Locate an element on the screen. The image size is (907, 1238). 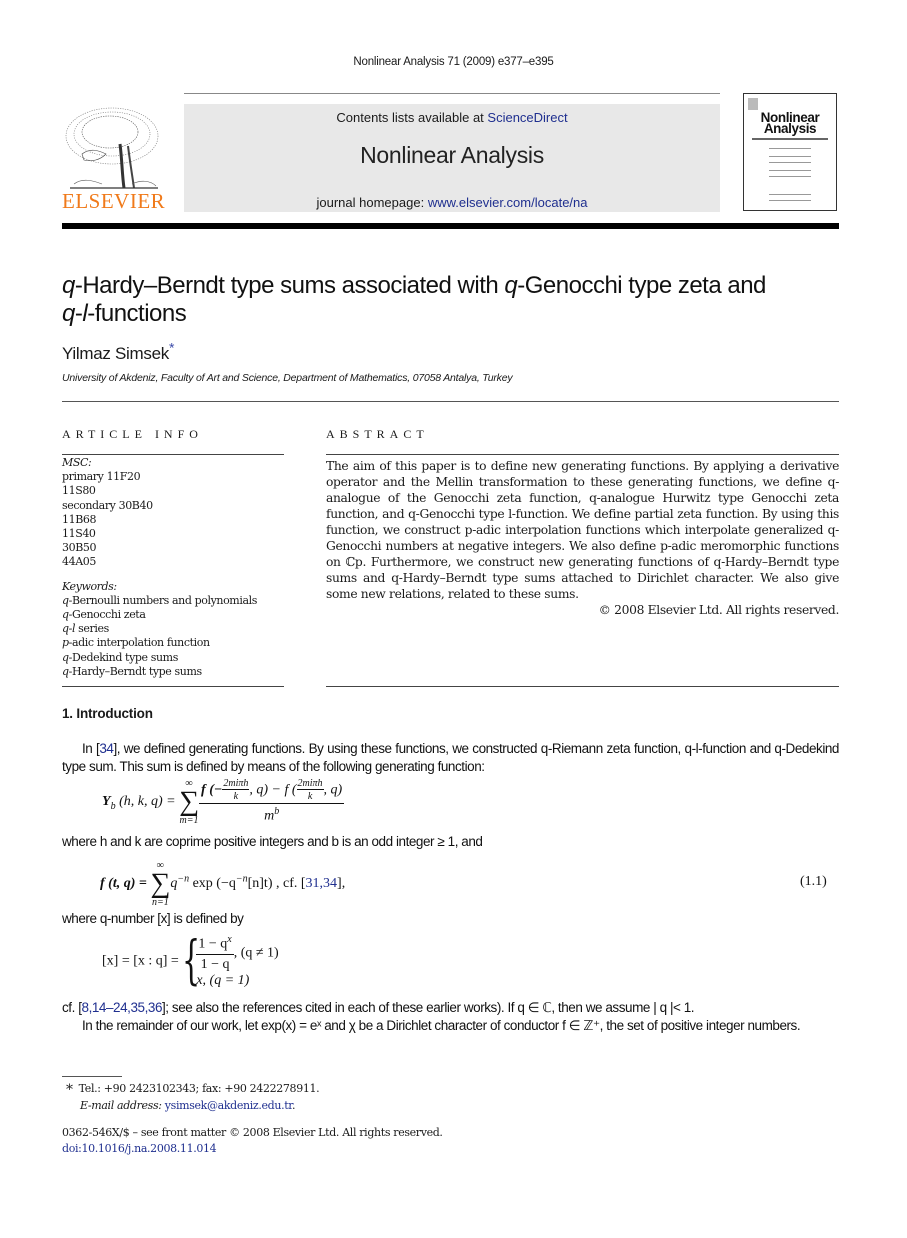
article-info-heading: ARTICLE INFO is located at coordinates (132, 434).